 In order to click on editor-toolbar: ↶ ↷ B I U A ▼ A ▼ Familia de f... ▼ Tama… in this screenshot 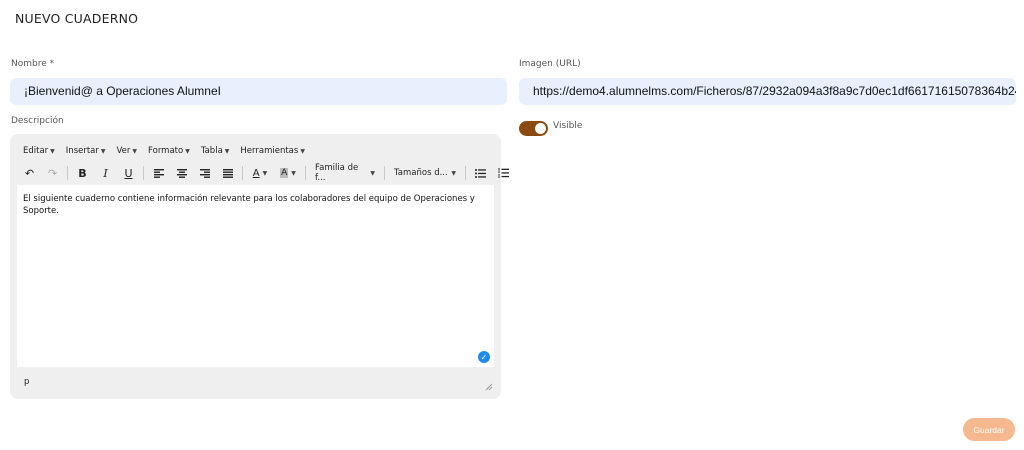, I will do `click(266, 173)`.